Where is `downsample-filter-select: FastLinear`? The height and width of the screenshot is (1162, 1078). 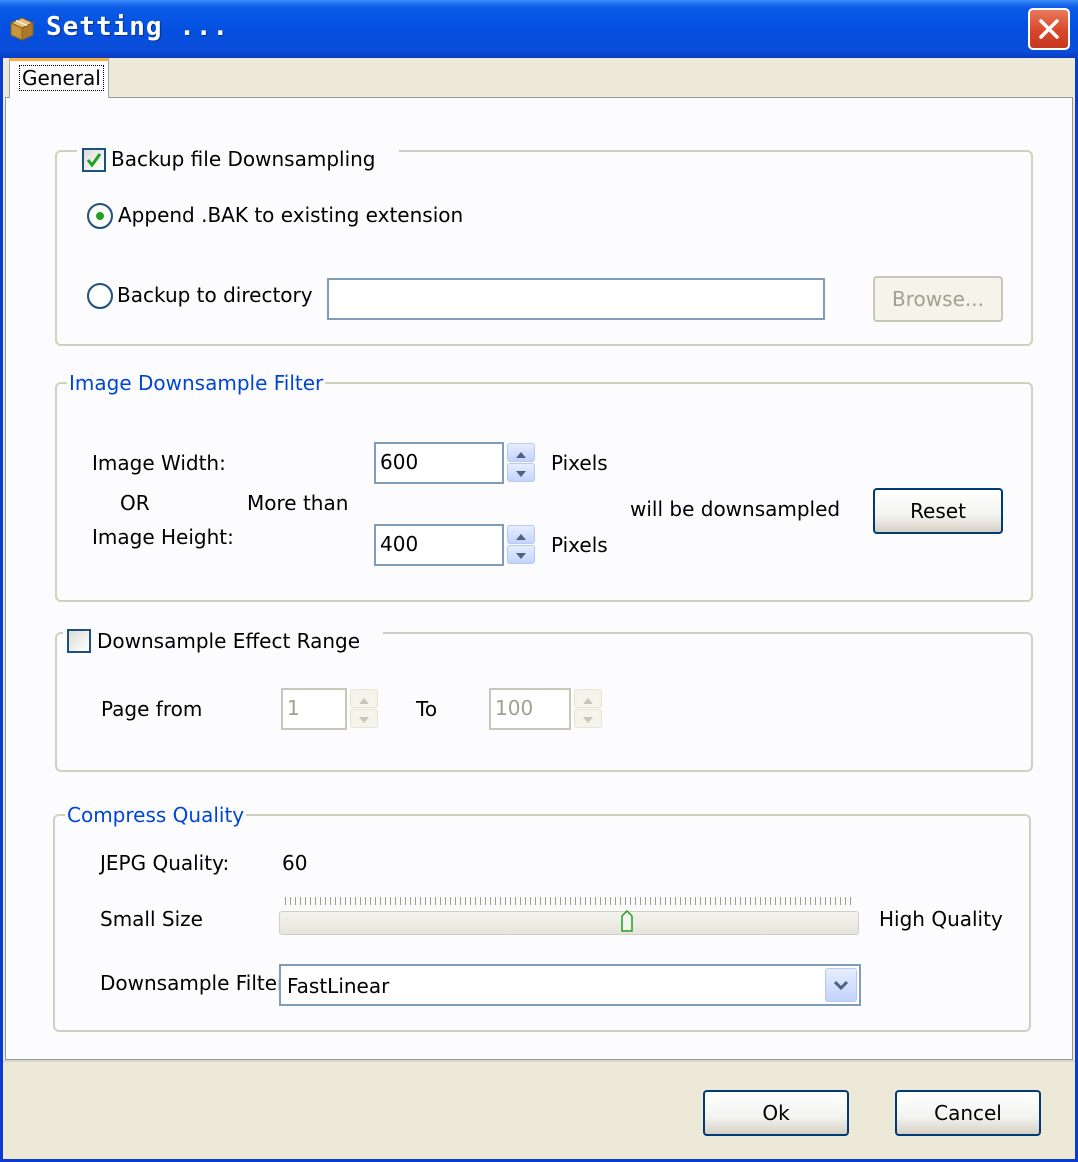
downsample-filter-select: FastLinear is located at coordinates (570, 985).